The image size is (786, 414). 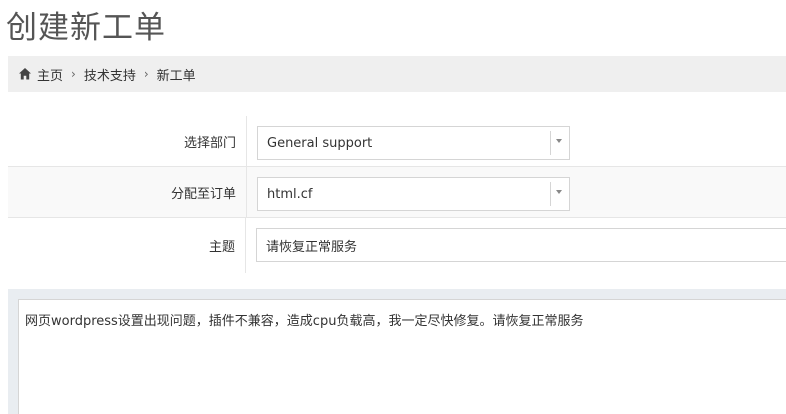 I want to click on subject-label: 主题, so click(x=127, y=245).